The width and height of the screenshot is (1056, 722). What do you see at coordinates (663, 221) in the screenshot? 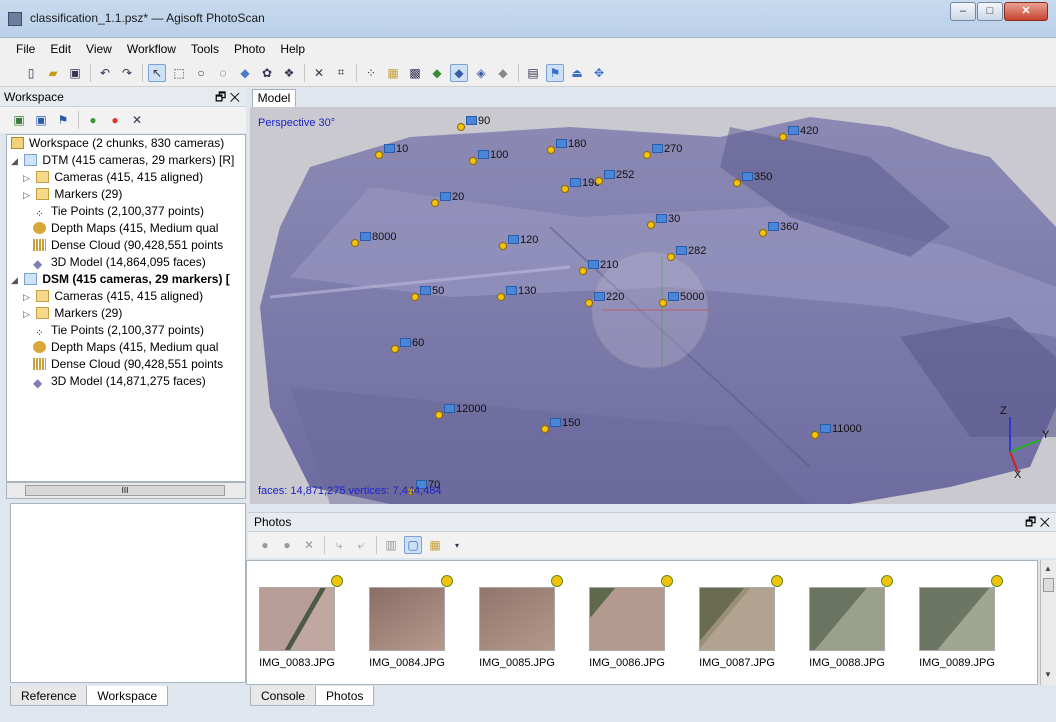
I see `marker-30: 30` at bounding box center [663, 221].